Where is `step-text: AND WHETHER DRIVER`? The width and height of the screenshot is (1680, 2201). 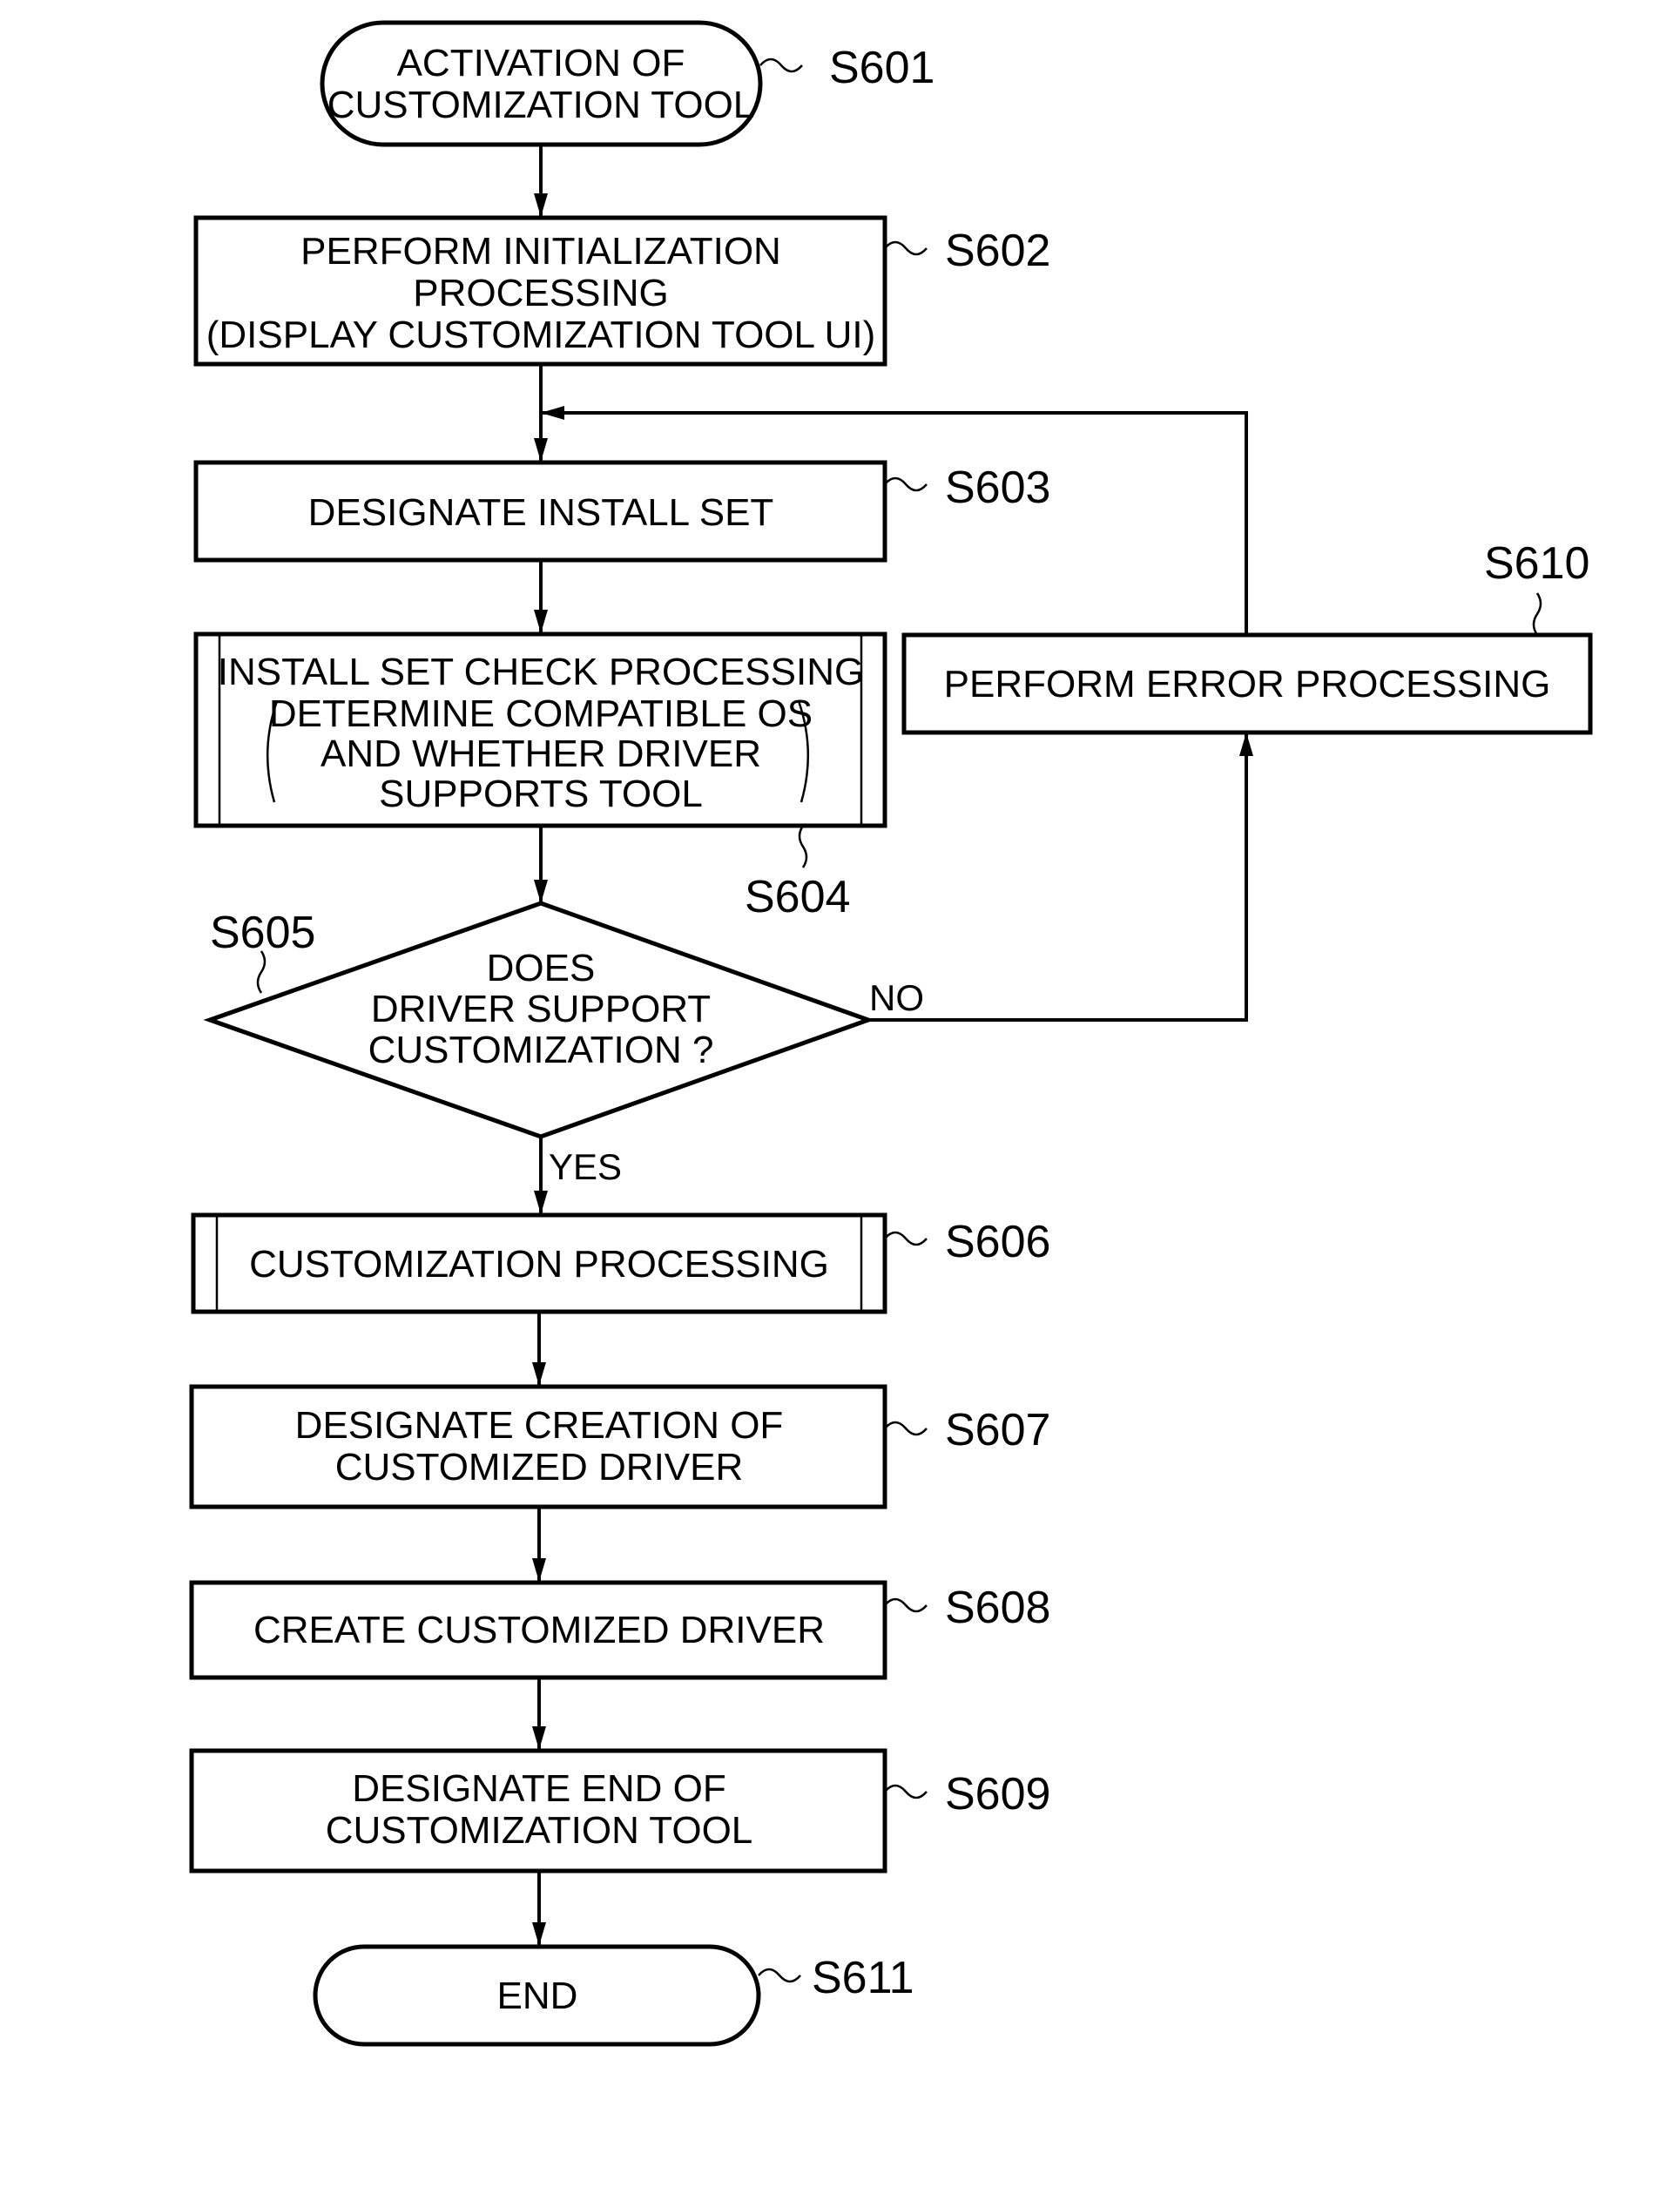
step-text: AND WHETHER DRIVER is located at coordinates (540, 754).